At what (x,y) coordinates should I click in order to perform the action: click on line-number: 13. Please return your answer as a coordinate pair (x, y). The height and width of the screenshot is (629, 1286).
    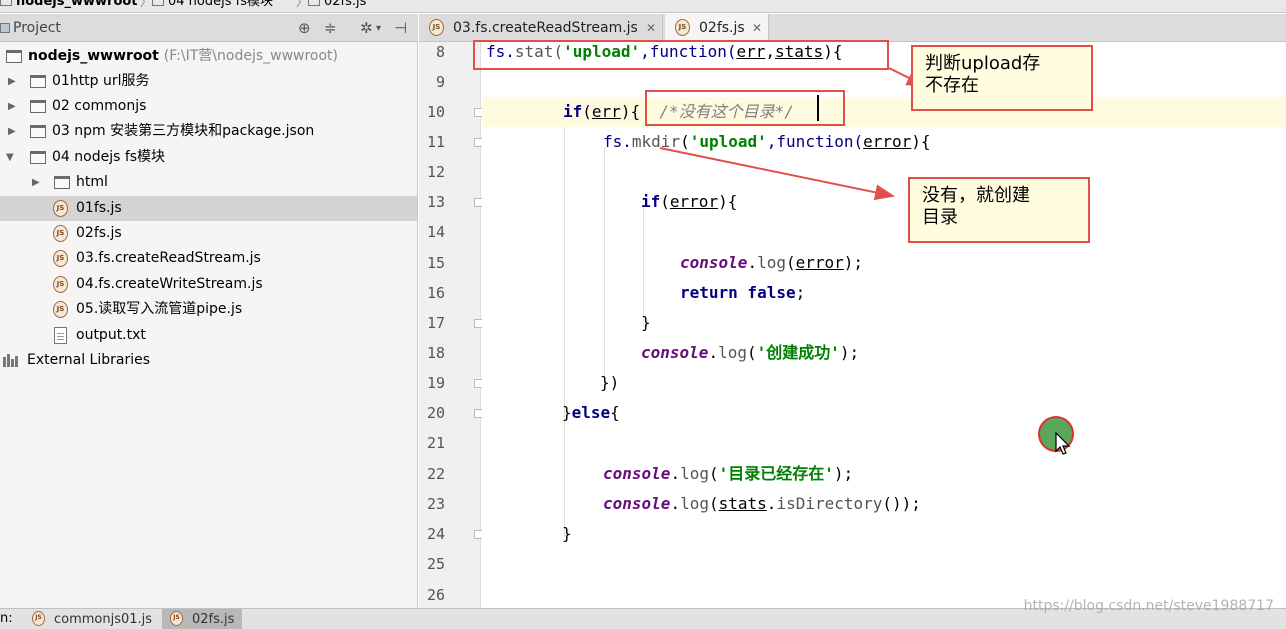
    Looking at the image, I should click on (435, 202).